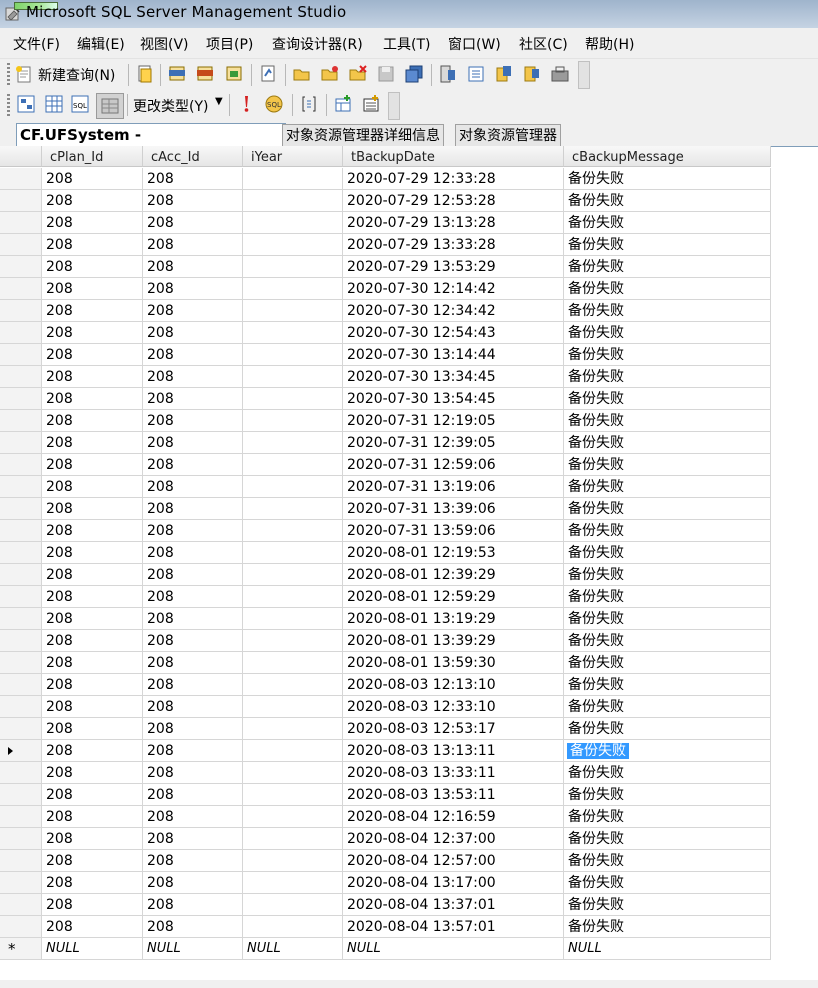 This screenshot has height=988, width=818. What do you see at coordinates (453, 751) in the screenshot?
I see `cell-tbackupdate: 2020-08-03 13:13:11` at bounding box center [453, 751].